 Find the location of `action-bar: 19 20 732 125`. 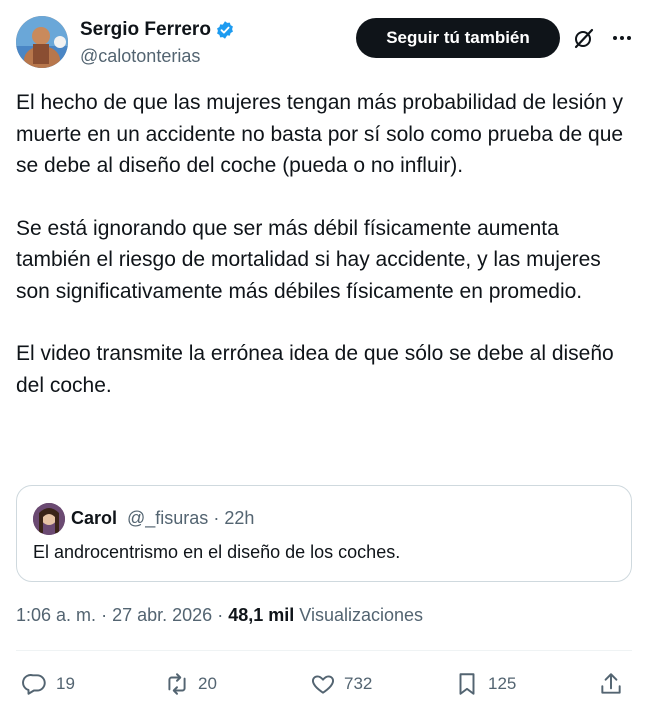

action-bar: 19 20 732 125 is located at coordinates (324, 684).